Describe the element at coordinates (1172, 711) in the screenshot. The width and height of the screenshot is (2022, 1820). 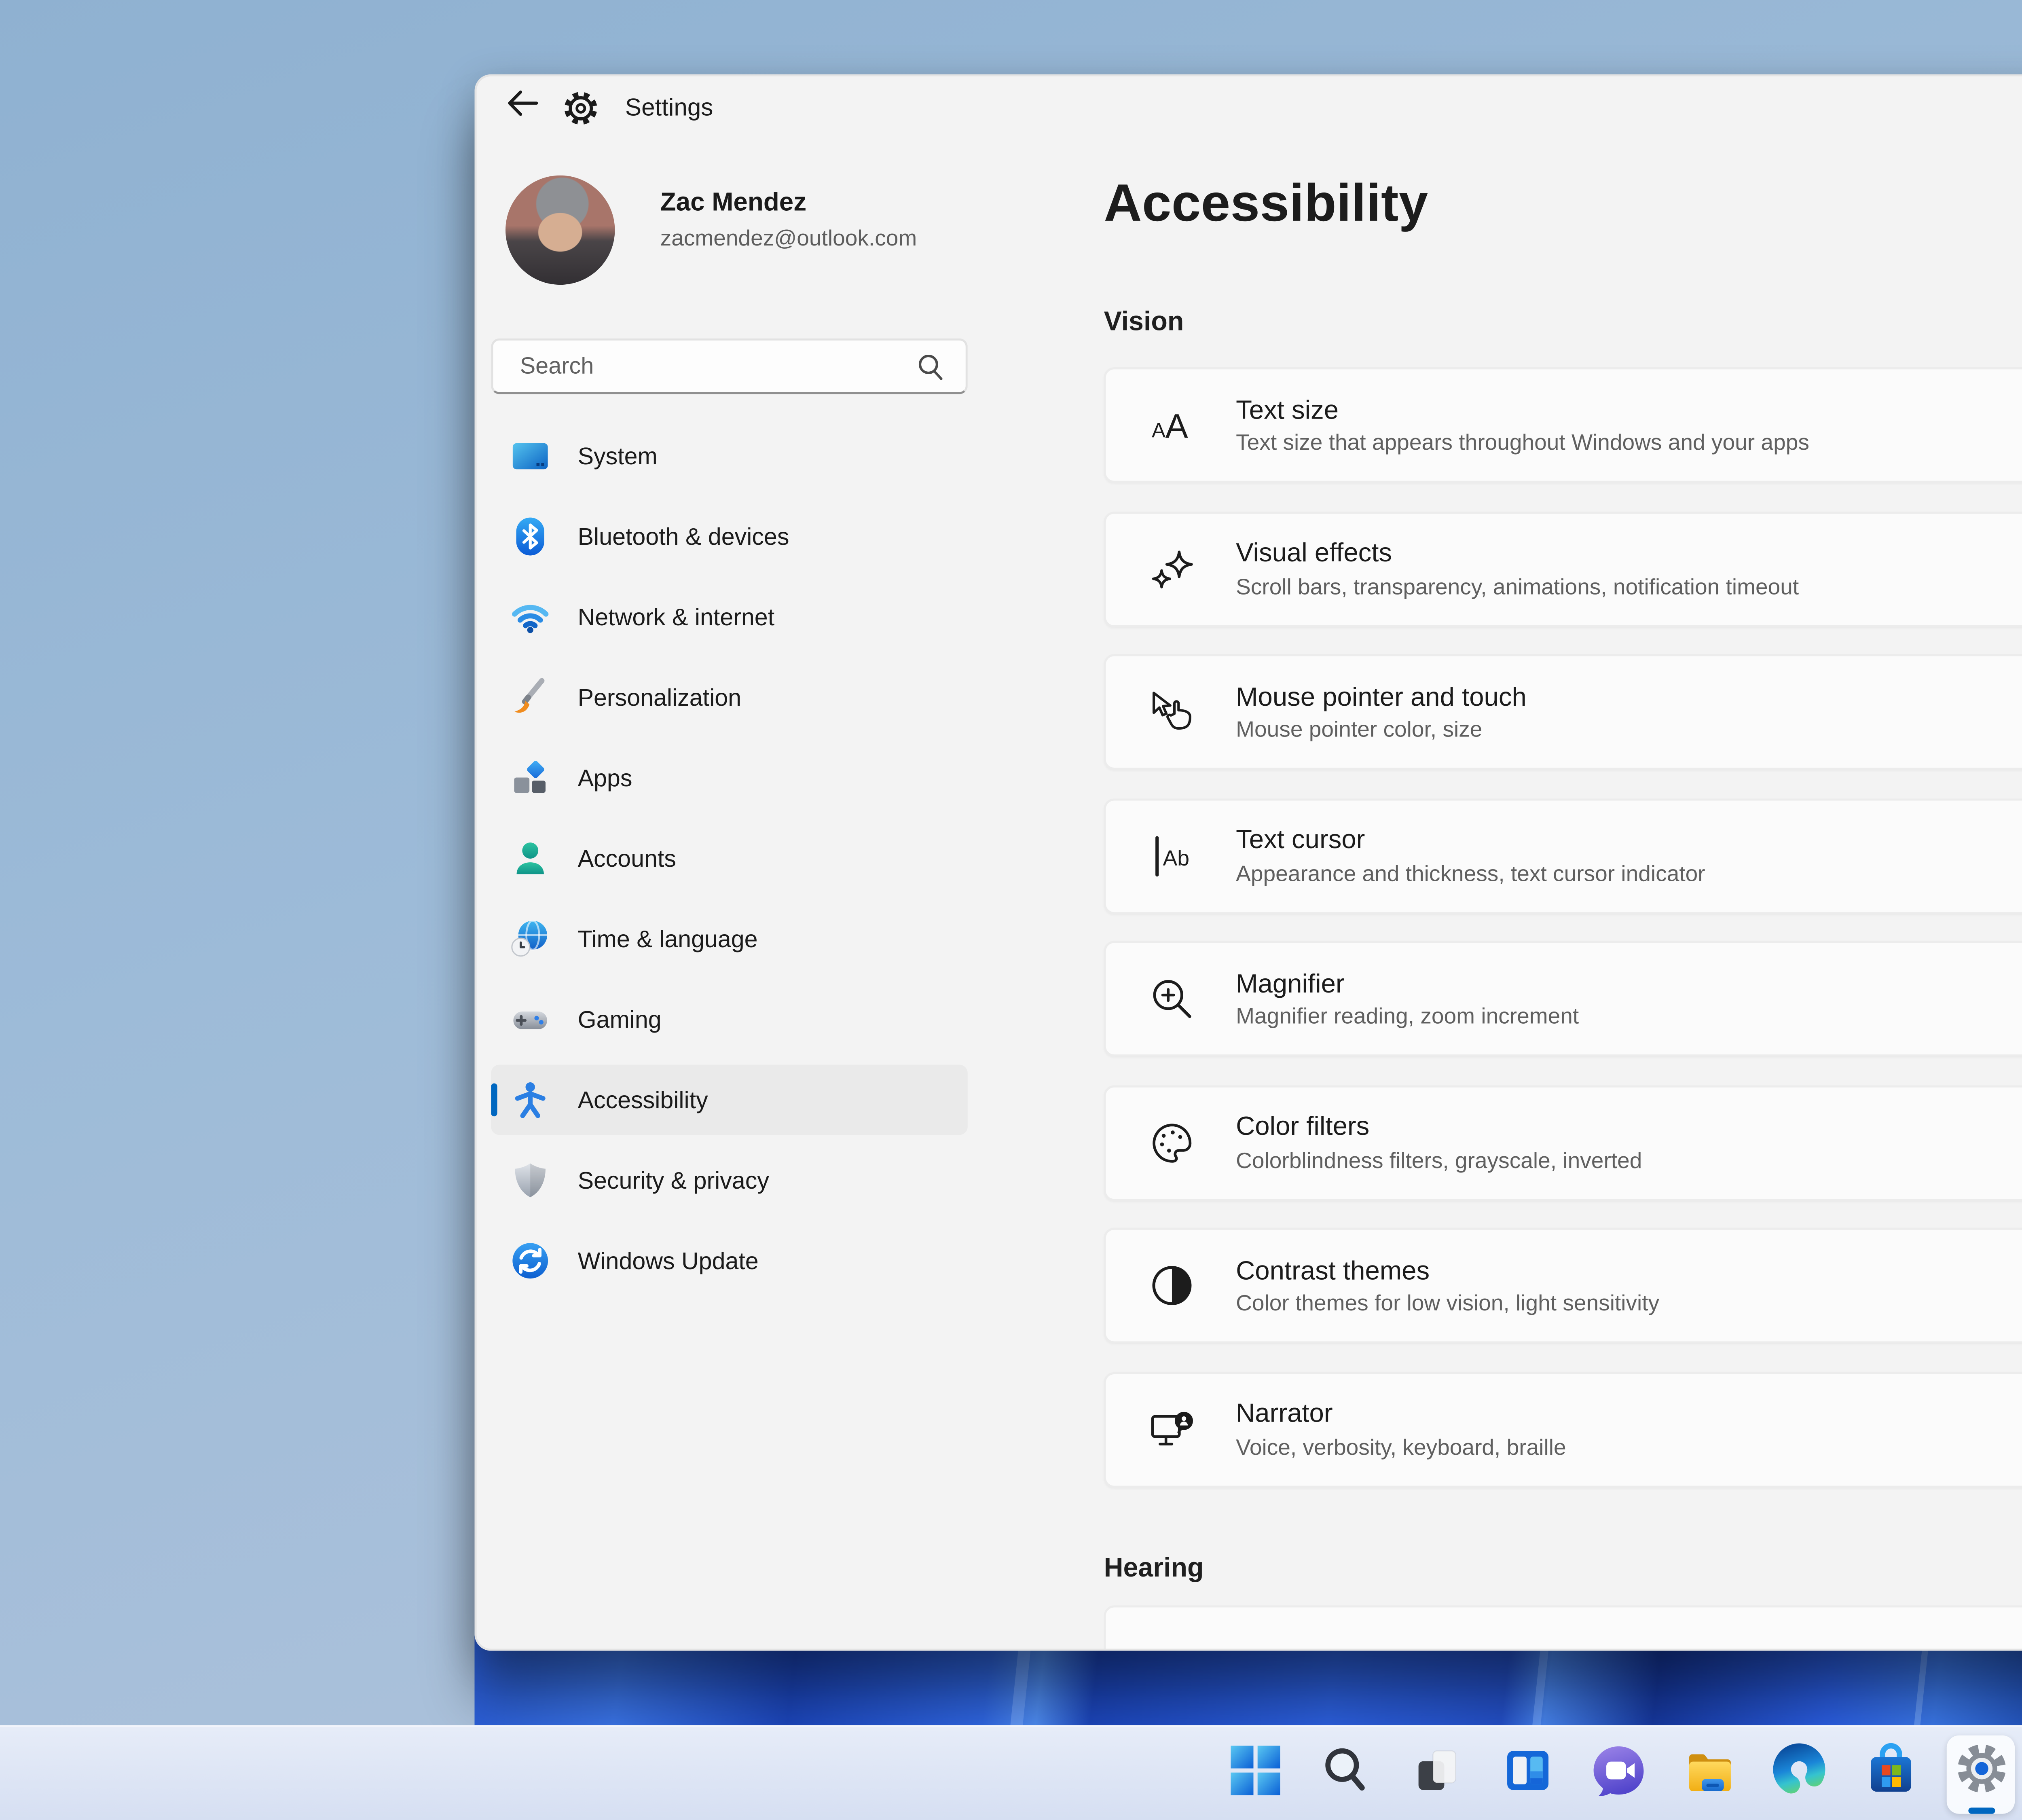
I see `mouse-pointer-icon` at that location.